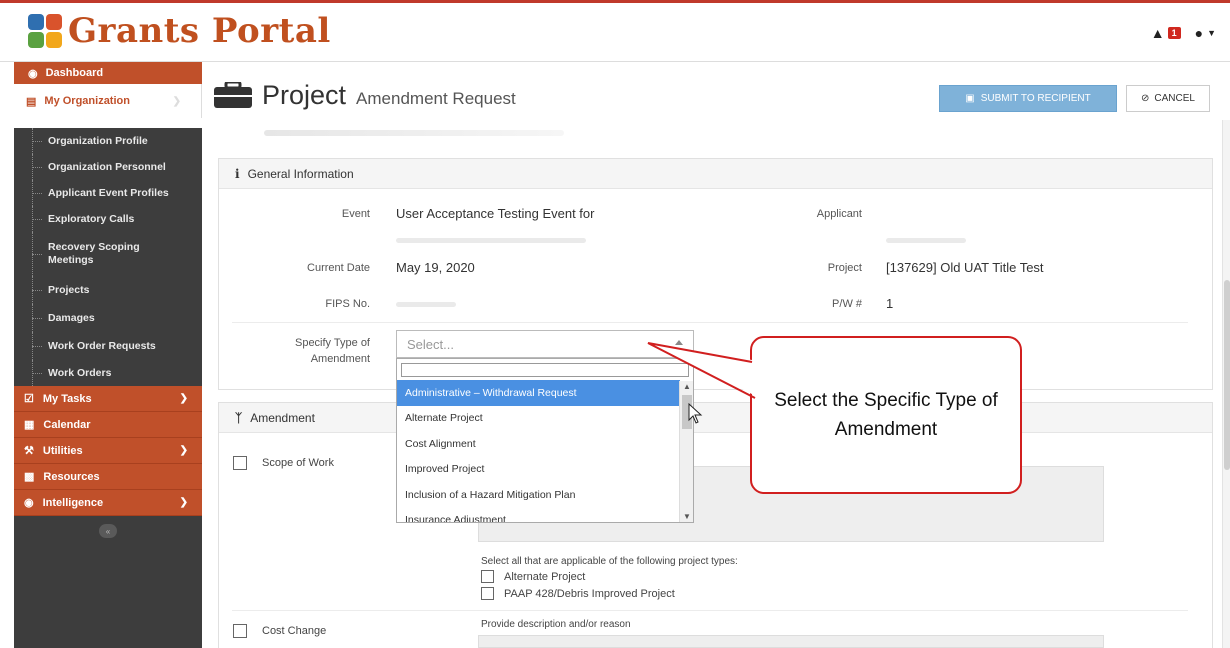 This screenshot has width=1230, height=648. What do you see at coordinates (108, 477) in the screenshot?
I see `sidebar-item-resources: ▩ Resources` at bounding box center [108, 477].